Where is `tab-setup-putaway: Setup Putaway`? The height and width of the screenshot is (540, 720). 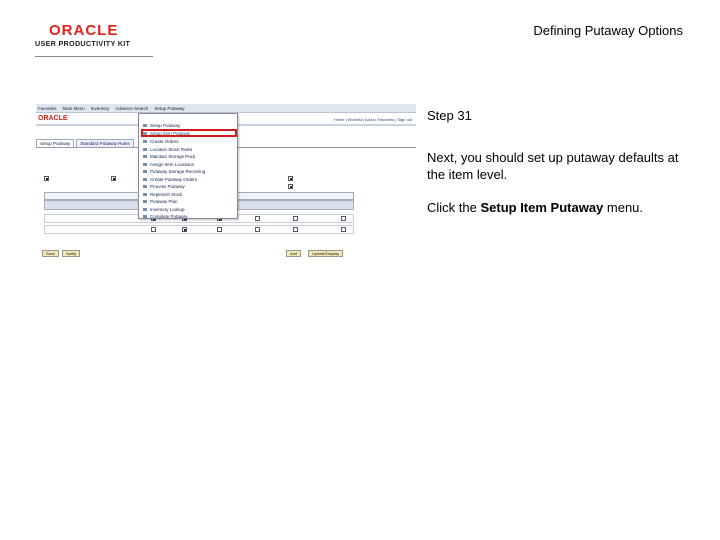 tab-setup-putaway: Setup Putaway is located at coordinates (55, 143).